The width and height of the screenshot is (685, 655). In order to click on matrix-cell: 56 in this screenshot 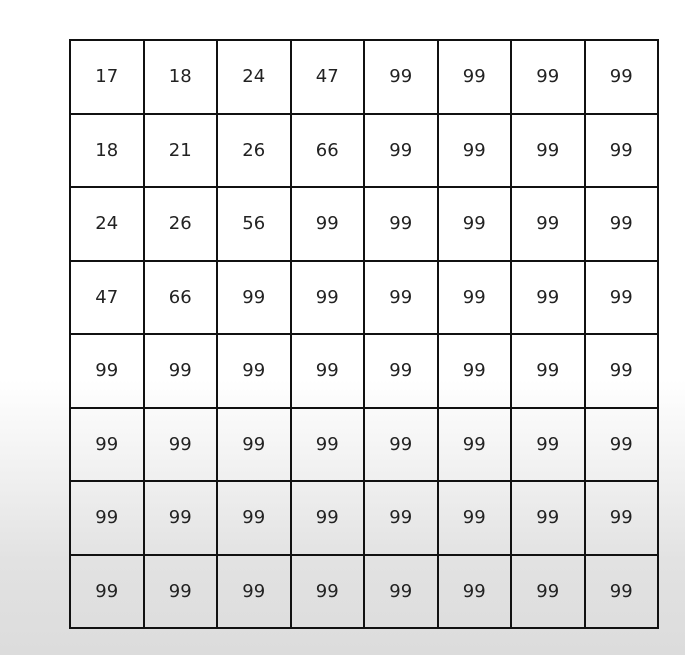, I will do `click(255, 225)`.